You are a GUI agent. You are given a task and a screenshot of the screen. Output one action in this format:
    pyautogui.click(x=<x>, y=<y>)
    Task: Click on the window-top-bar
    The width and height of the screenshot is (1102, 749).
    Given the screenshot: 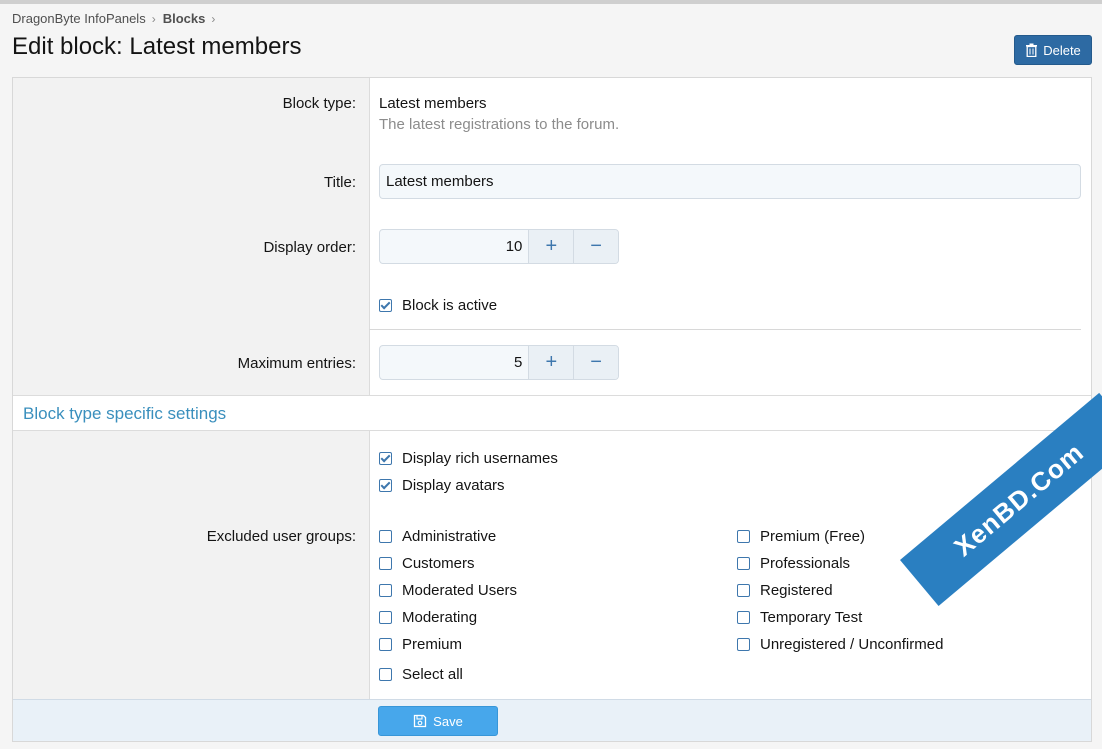 What is the action you would take?
    pyautogui.click(x=551, y=2)
    